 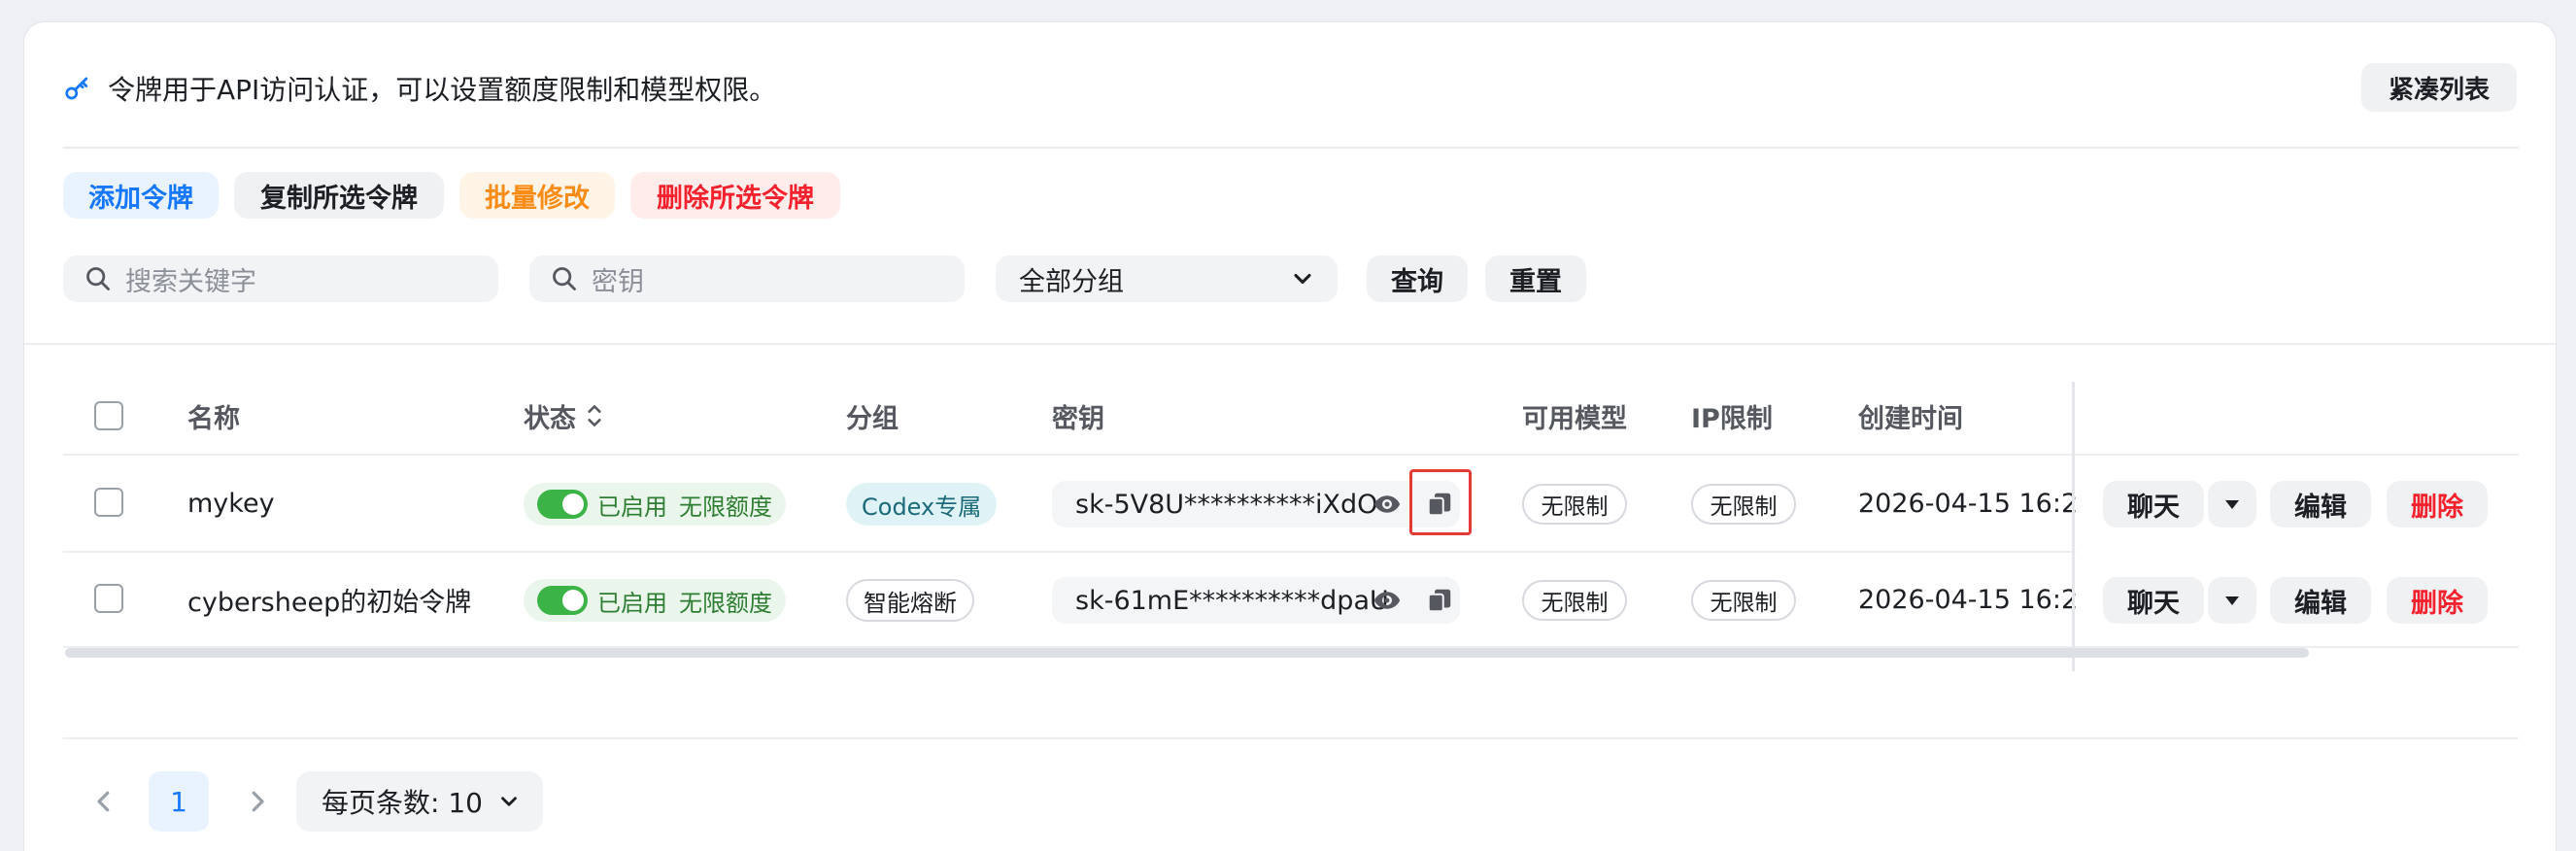 I want to click on group-select: 全部分组, so click(x=1167, y=278).